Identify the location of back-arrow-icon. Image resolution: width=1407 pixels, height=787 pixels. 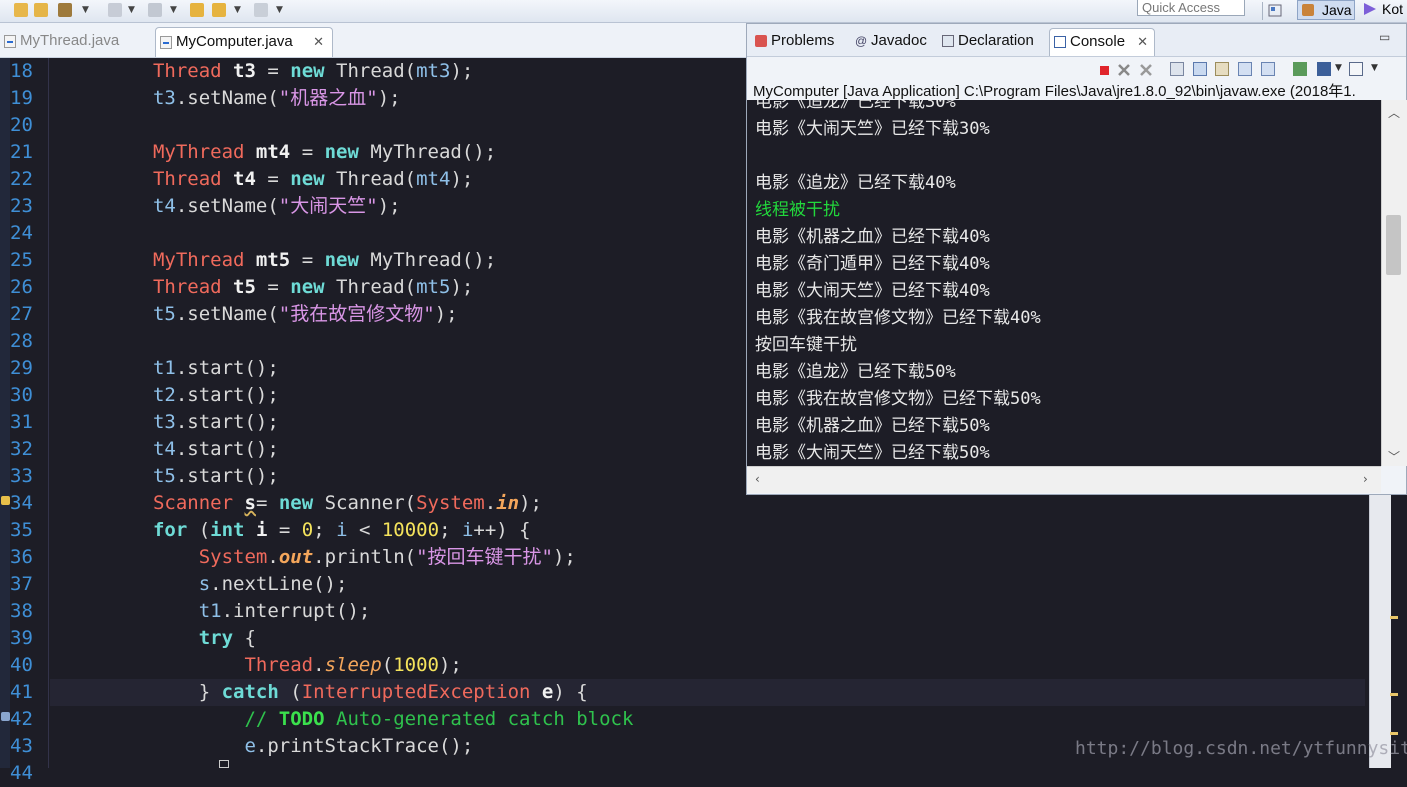
(219, 10).